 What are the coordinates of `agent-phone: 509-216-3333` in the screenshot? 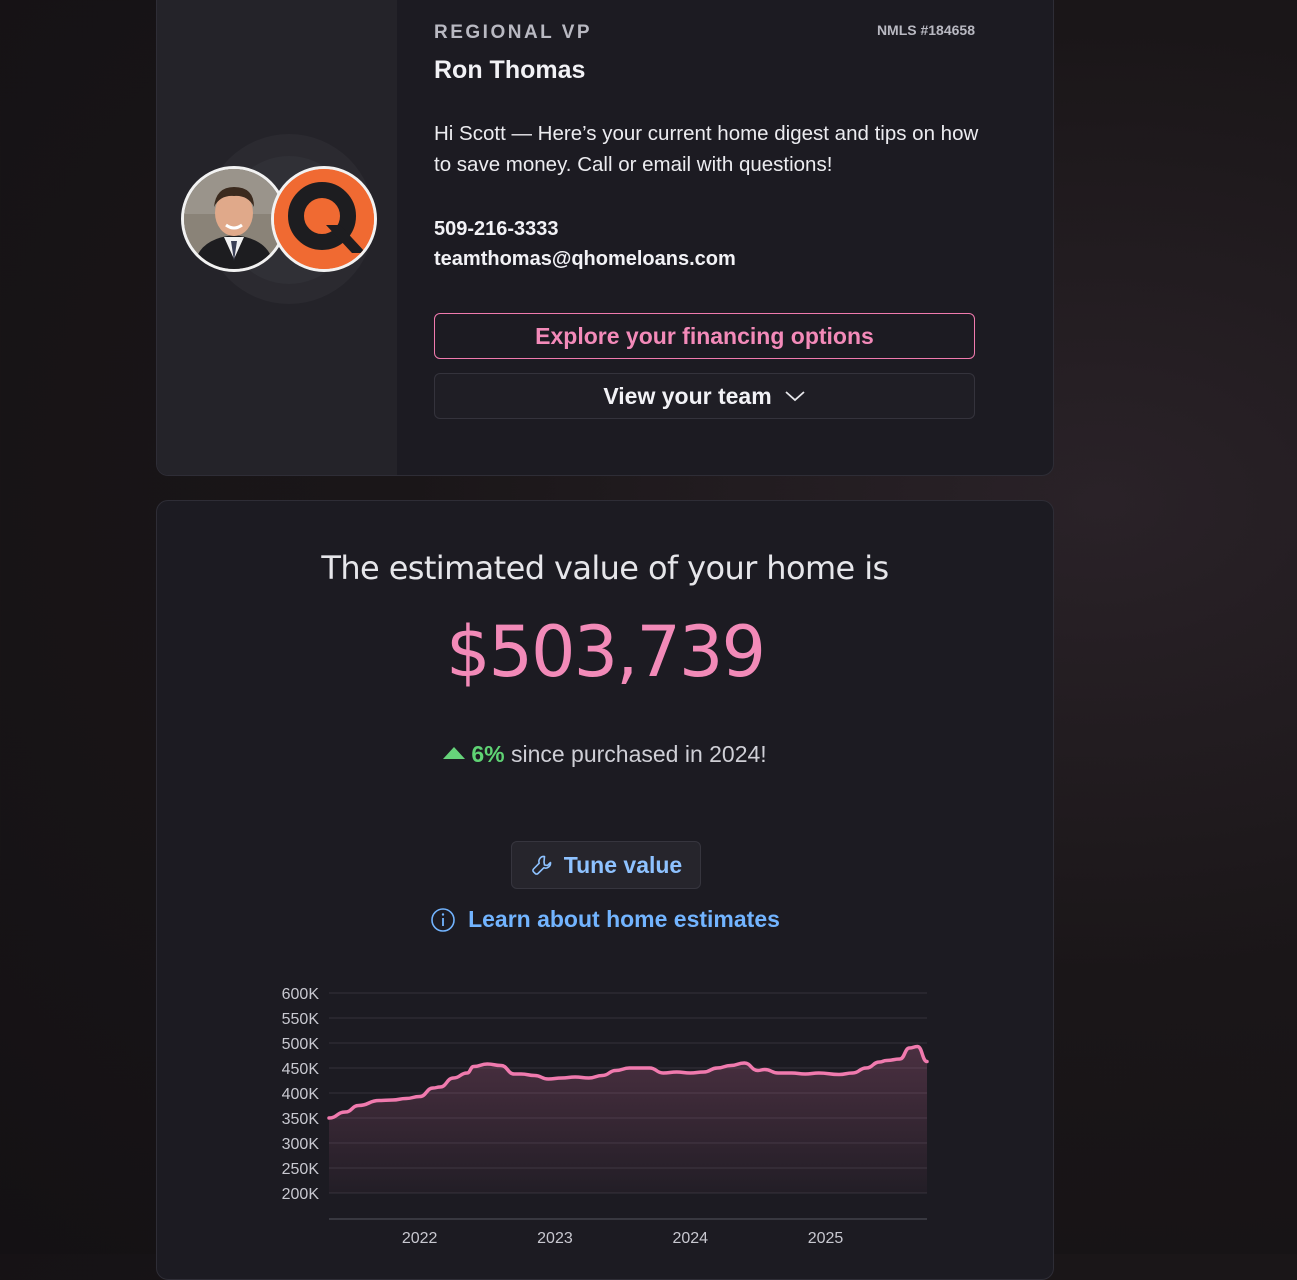 It's located at (496, 229).